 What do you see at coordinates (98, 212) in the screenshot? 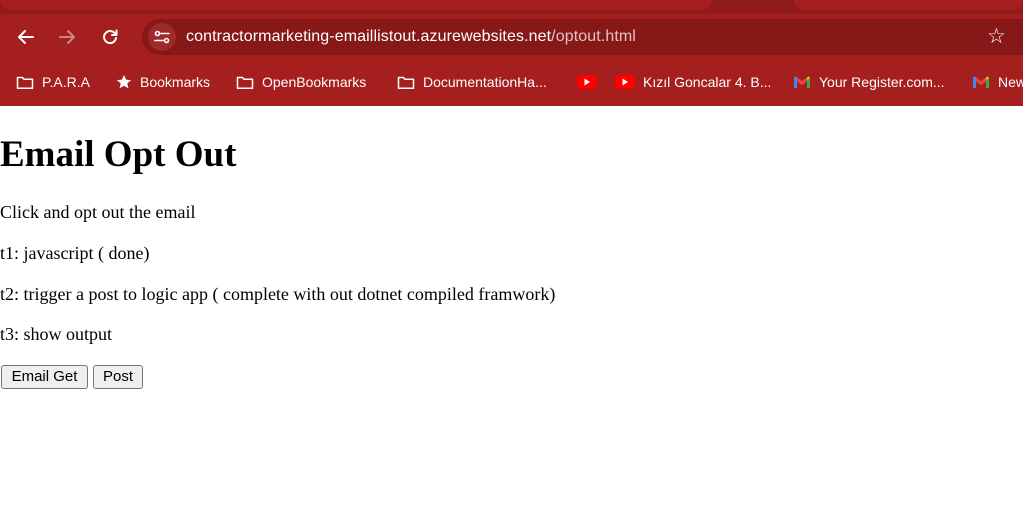
I see `page-description: Click and opt out the email` at bounding box center [98, 212].